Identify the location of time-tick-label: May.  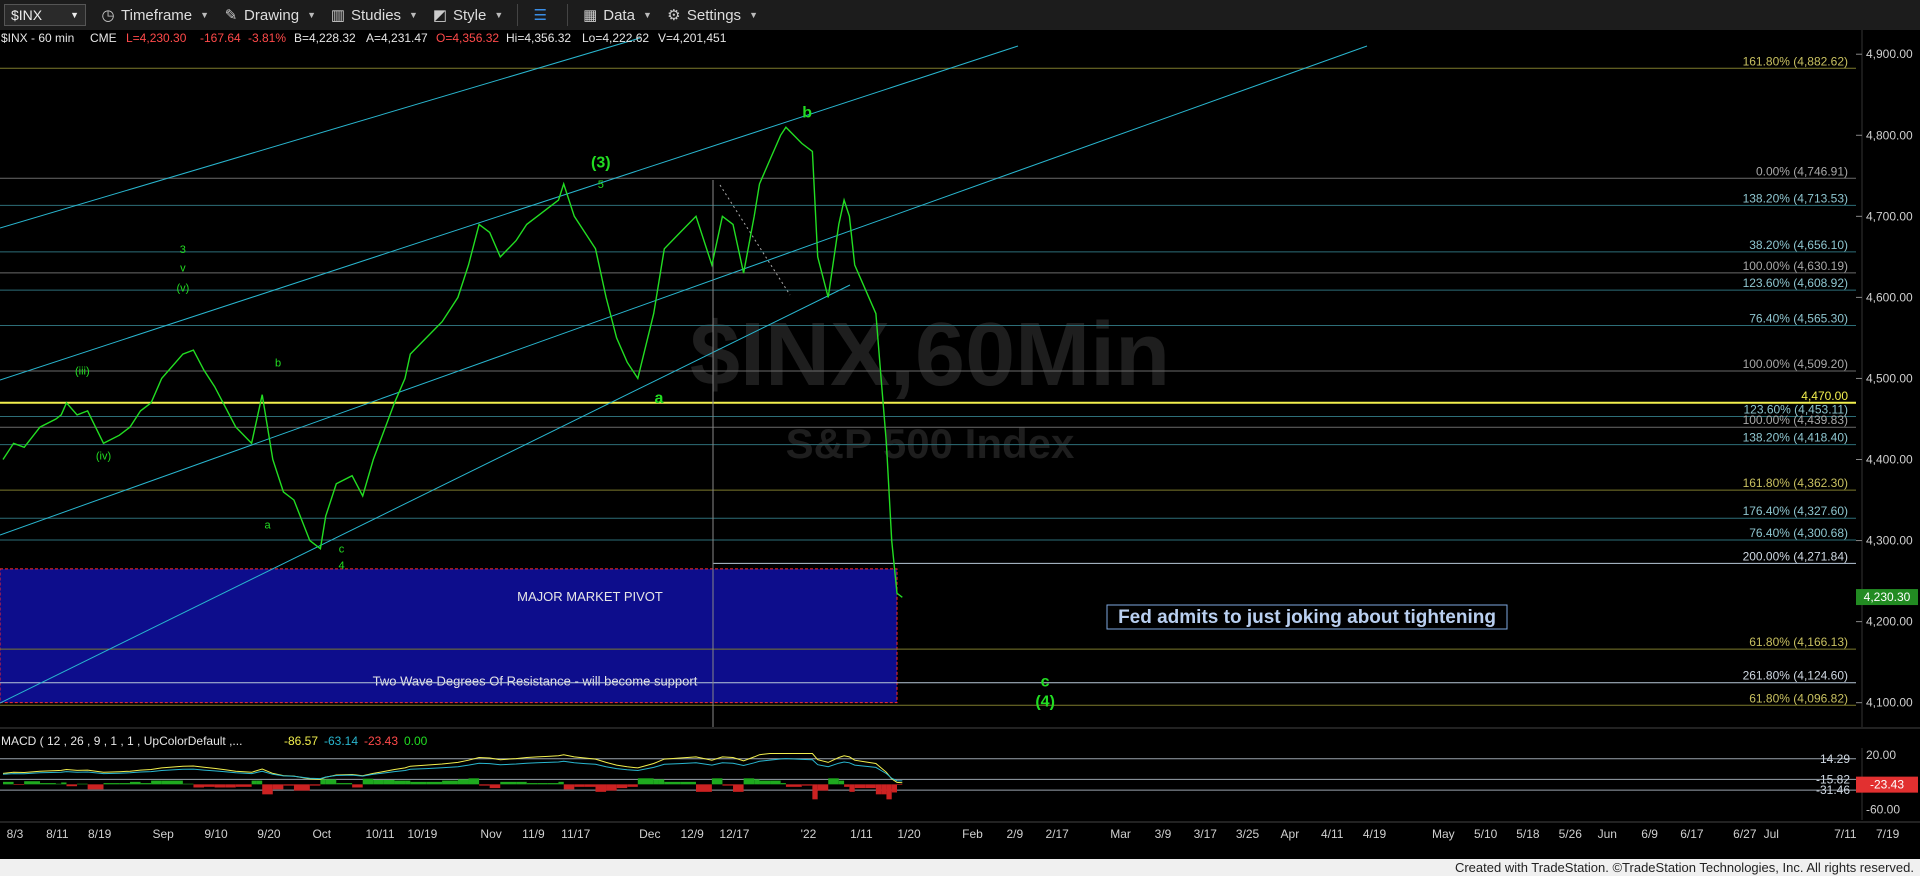
(1443, 834).